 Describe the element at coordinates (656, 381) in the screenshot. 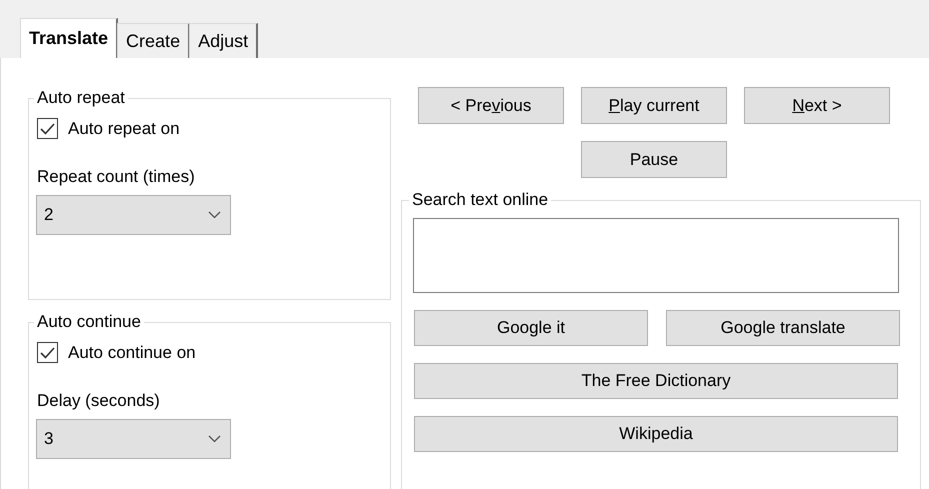

I see `search-button: The Free Dictionary` at that location.